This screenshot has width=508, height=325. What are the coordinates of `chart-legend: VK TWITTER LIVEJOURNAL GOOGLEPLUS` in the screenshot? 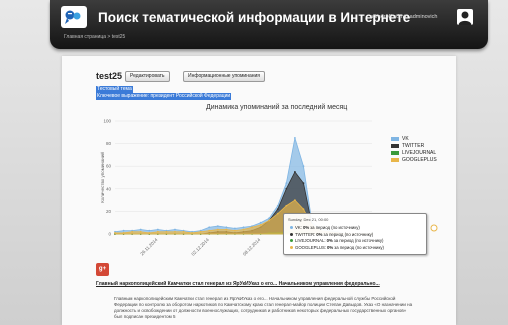 It's located at (414, 149).